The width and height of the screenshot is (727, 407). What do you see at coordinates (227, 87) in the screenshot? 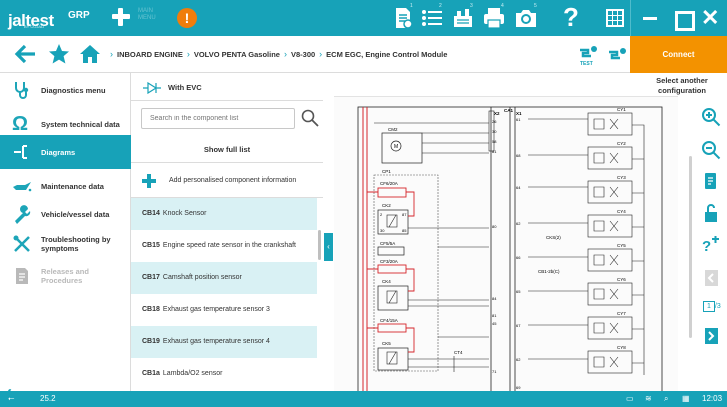
I see `evc-option: With EVC` at bounding box center [227, 87].